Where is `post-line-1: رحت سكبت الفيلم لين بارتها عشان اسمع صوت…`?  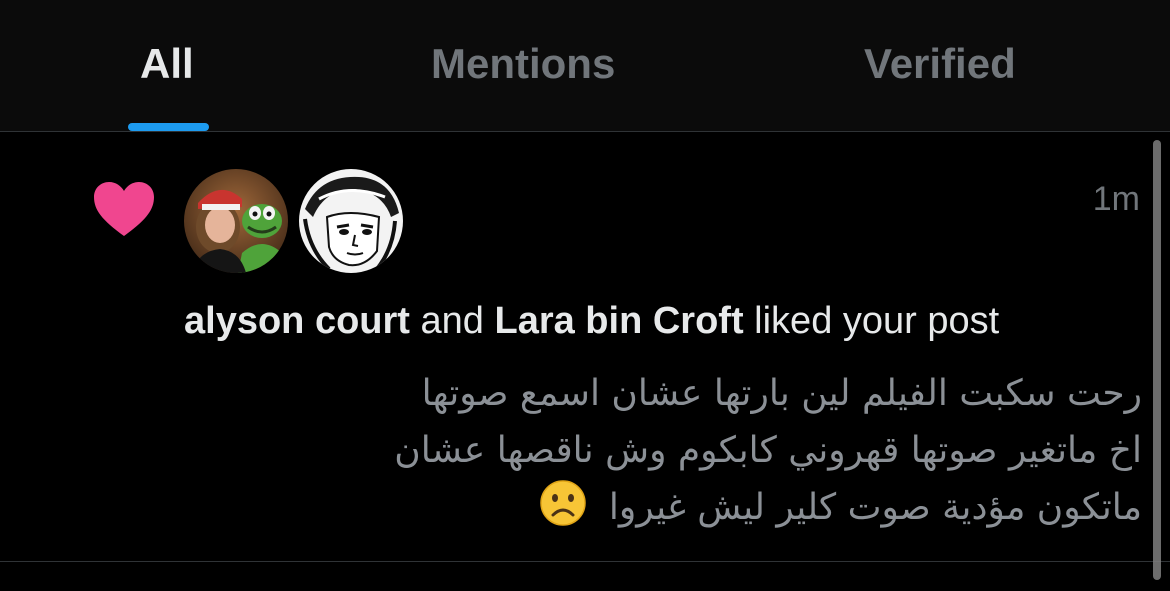 post-line-1: رحت سكبت الفيلم لين بارتها عشان اسمع صوت… is located at coordinates (781, 393).